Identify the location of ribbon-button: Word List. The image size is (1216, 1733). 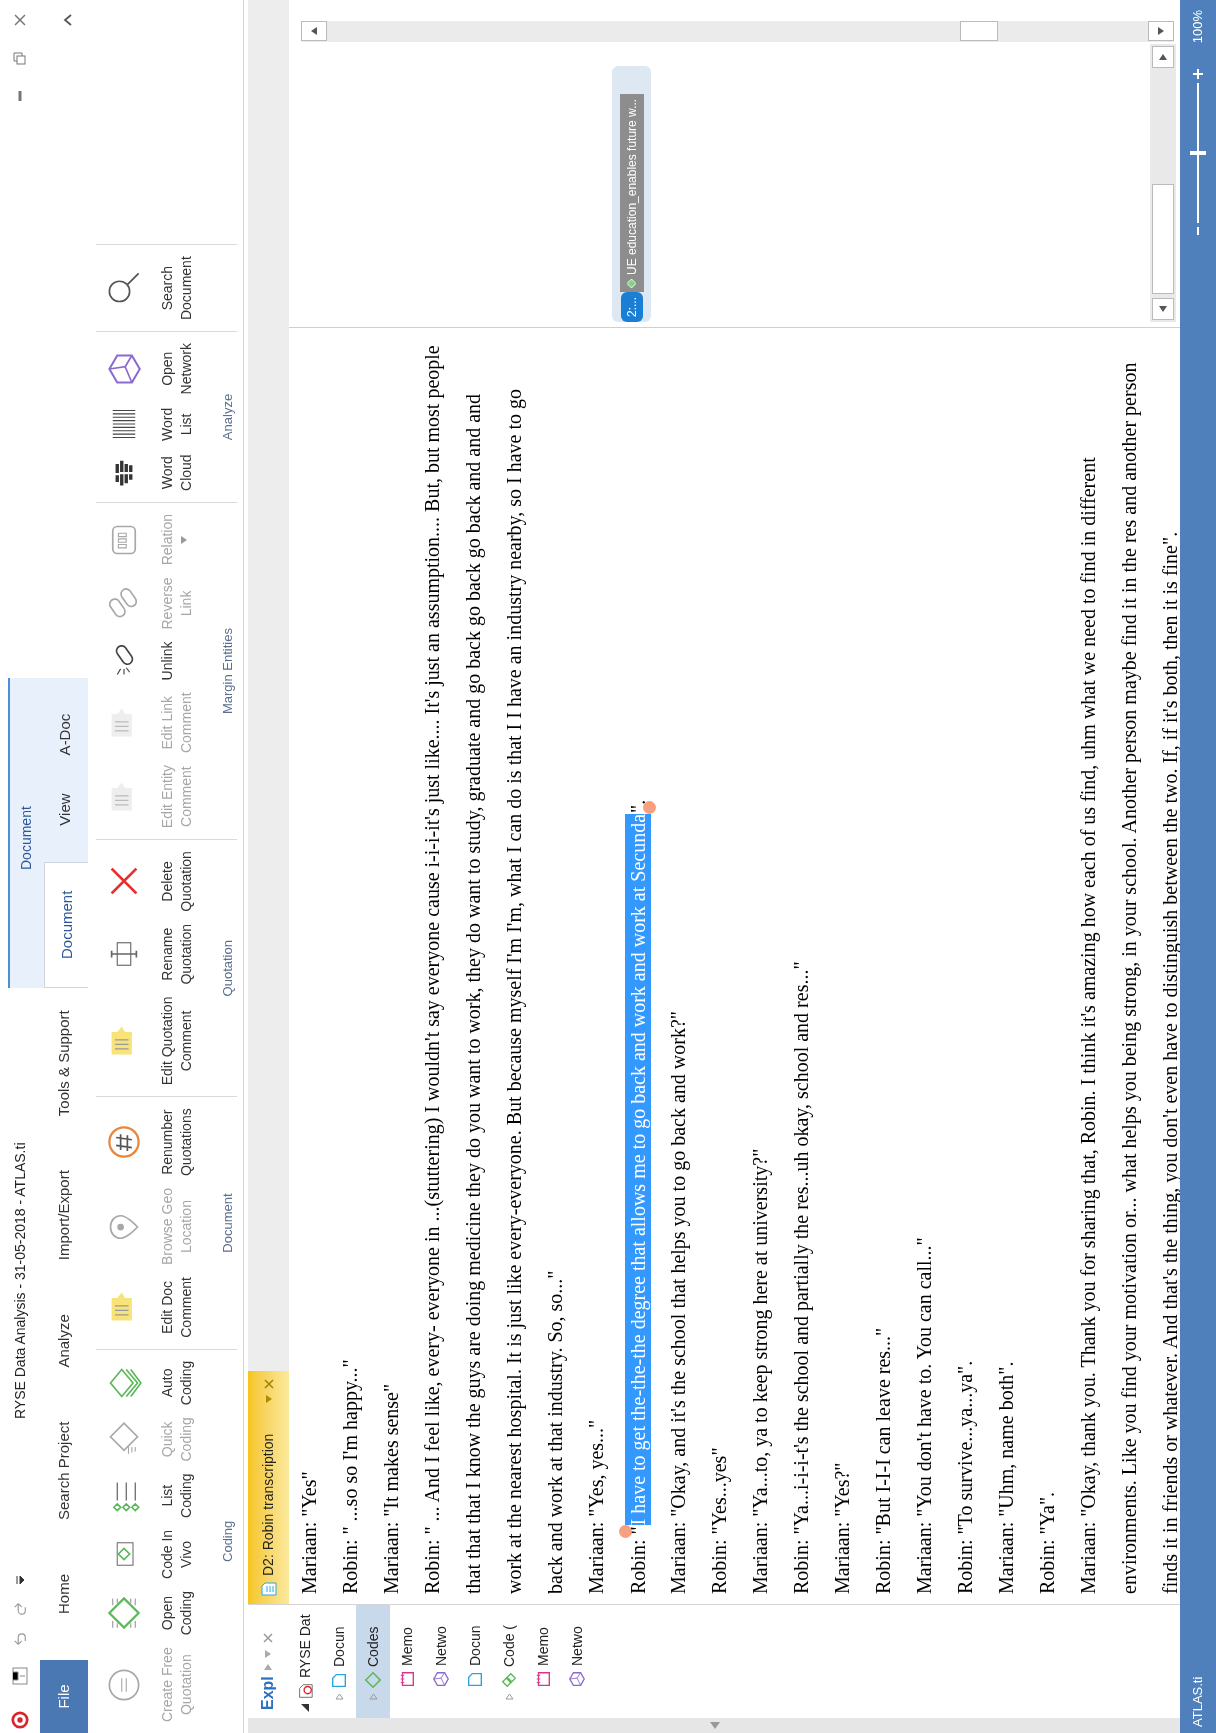
(146, 424).